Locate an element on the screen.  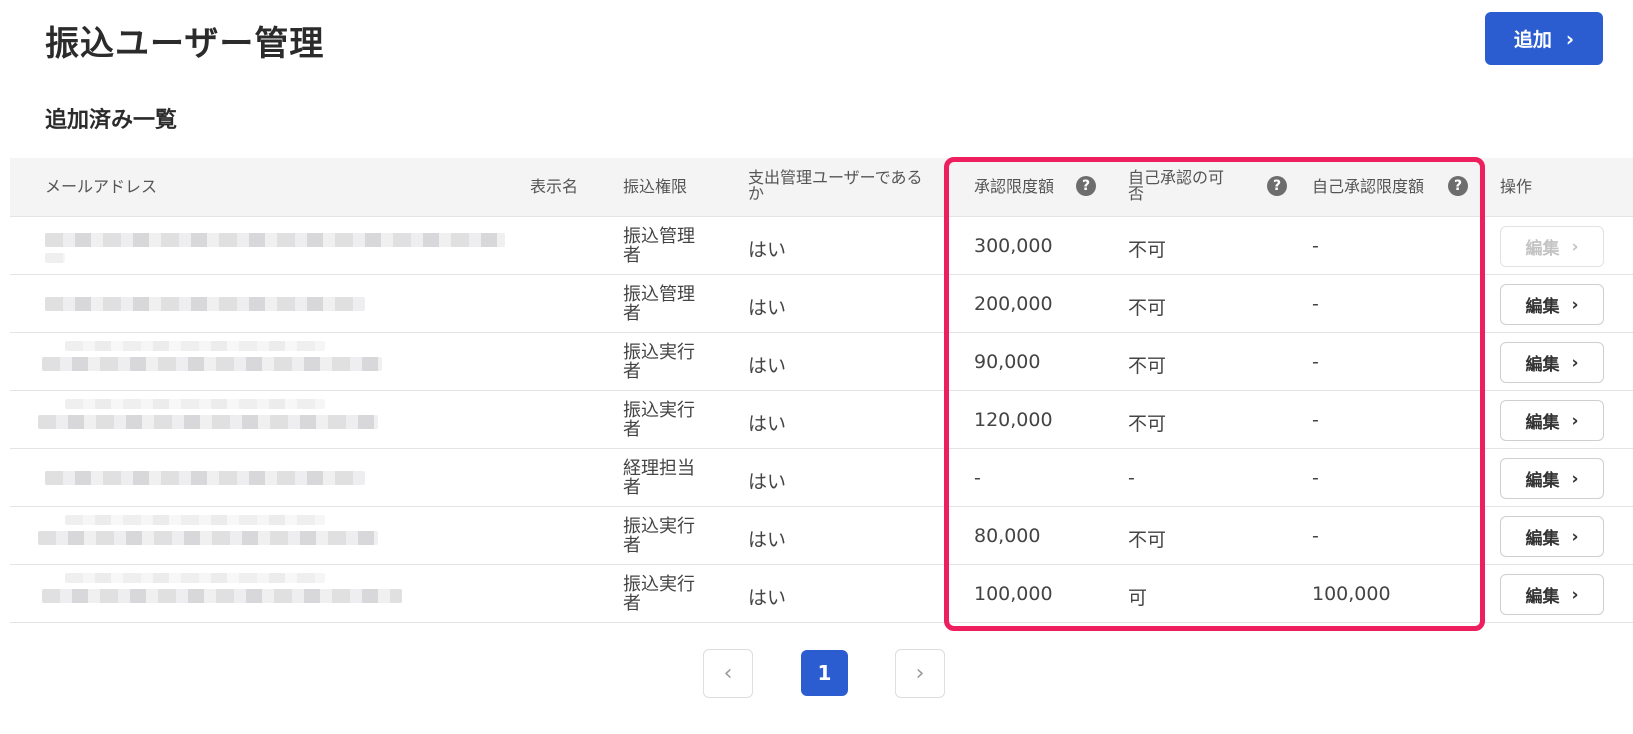
section-title: 追加済み一覧 is located at coordinates (111, 120).